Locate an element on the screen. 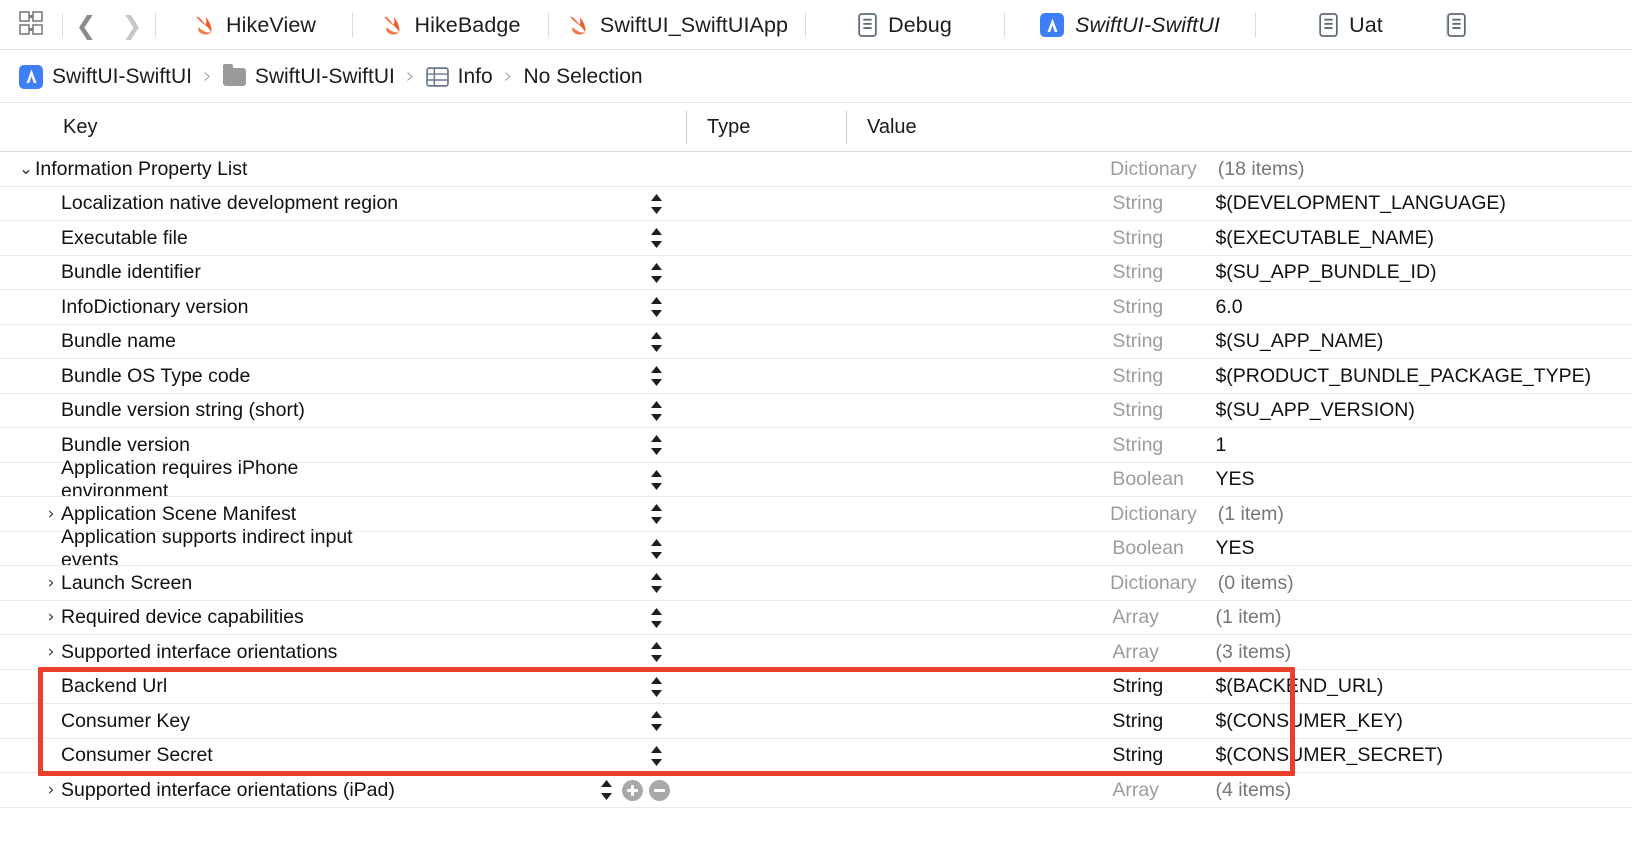 This screenshot has width=1632, height=866. cell-value: (18 items) is located at coordinates (1414, 169).